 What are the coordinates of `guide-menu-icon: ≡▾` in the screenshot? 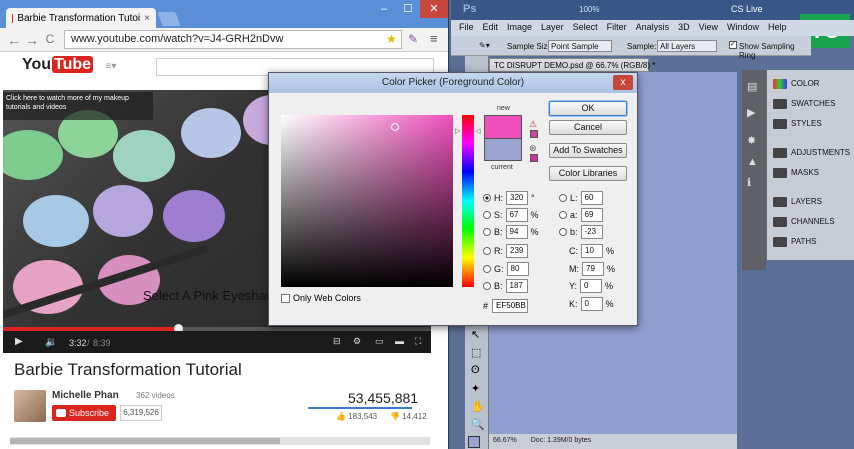 It's located at (111, 66).